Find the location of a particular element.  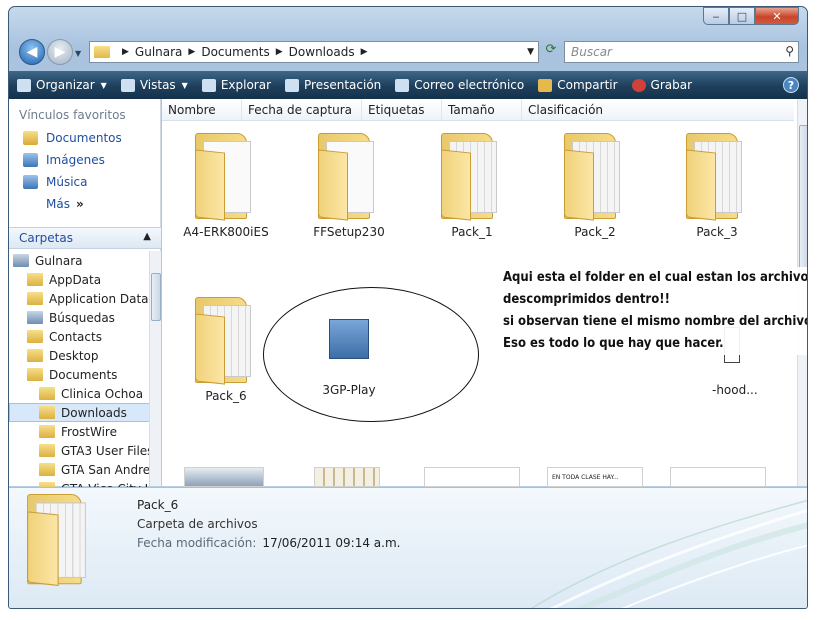

breadcrumb-documents: Documents is located at coordinates (235, 52).